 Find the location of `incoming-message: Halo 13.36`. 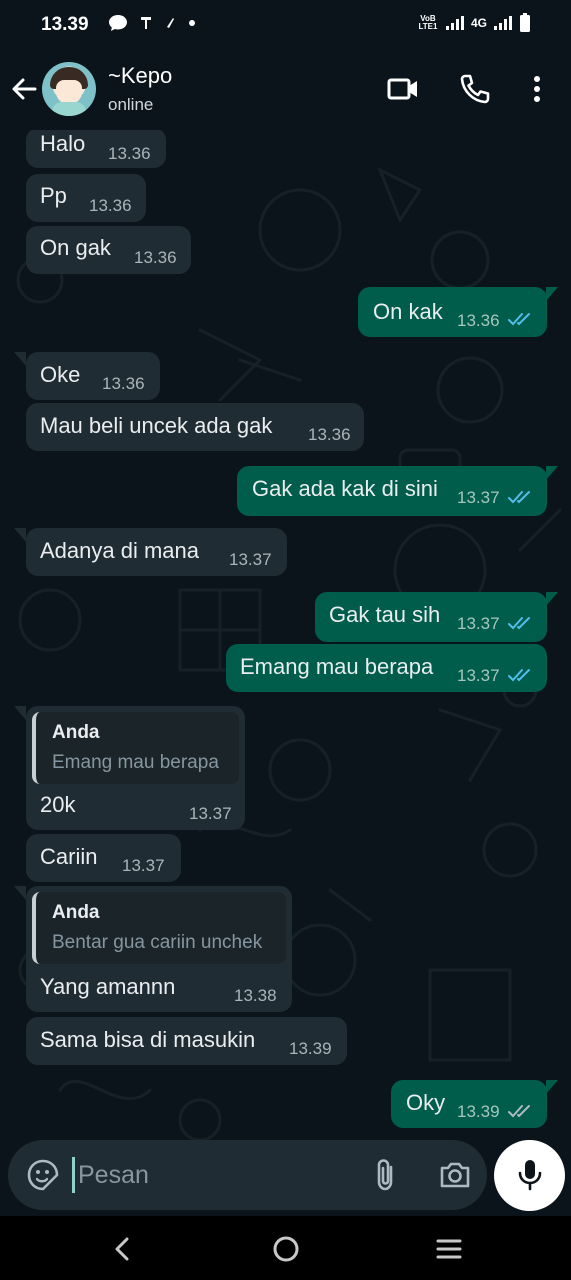

incoming-message: Halo 13.36 is located at coordinates (96, 149).